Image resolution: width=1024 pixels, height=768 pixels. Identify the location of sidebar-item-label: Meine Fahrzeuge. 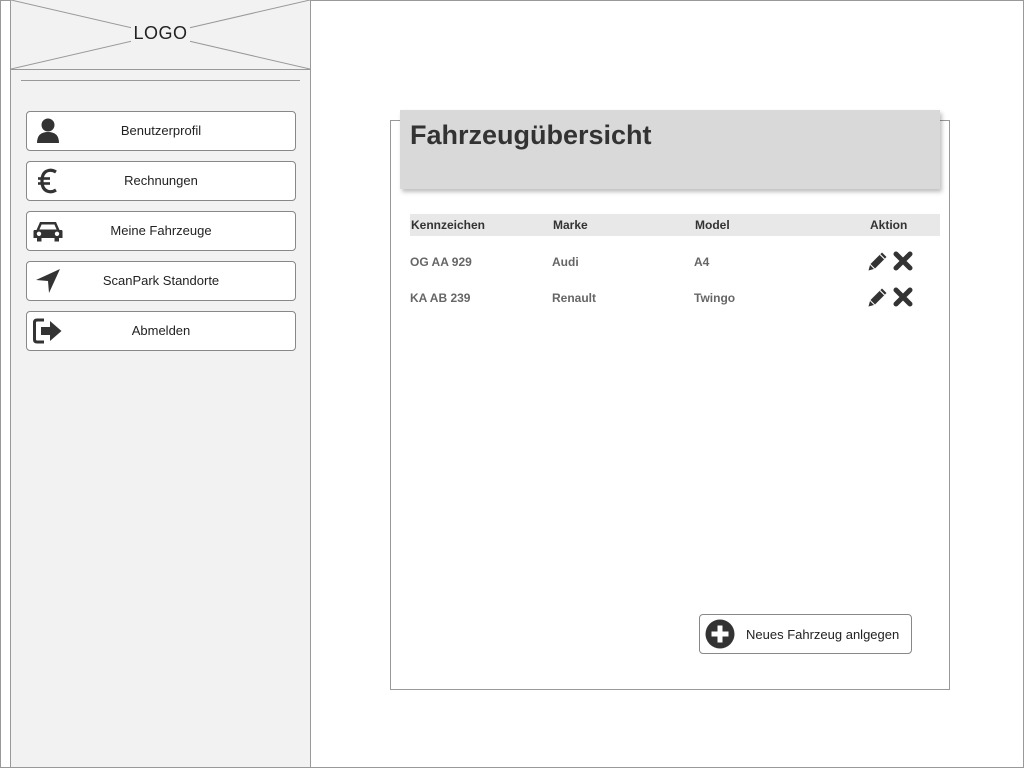
(161, 230).